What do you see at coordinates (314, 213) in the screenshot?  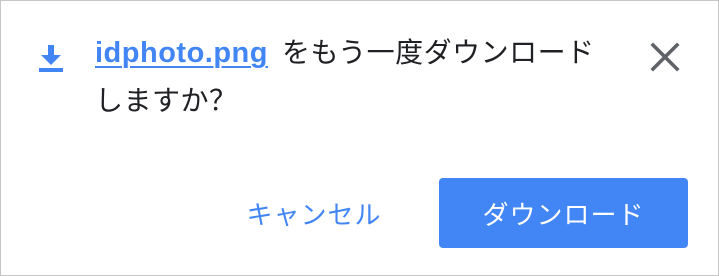 I see `cancel-button: キャンセル` at bounding box center [314, 213].